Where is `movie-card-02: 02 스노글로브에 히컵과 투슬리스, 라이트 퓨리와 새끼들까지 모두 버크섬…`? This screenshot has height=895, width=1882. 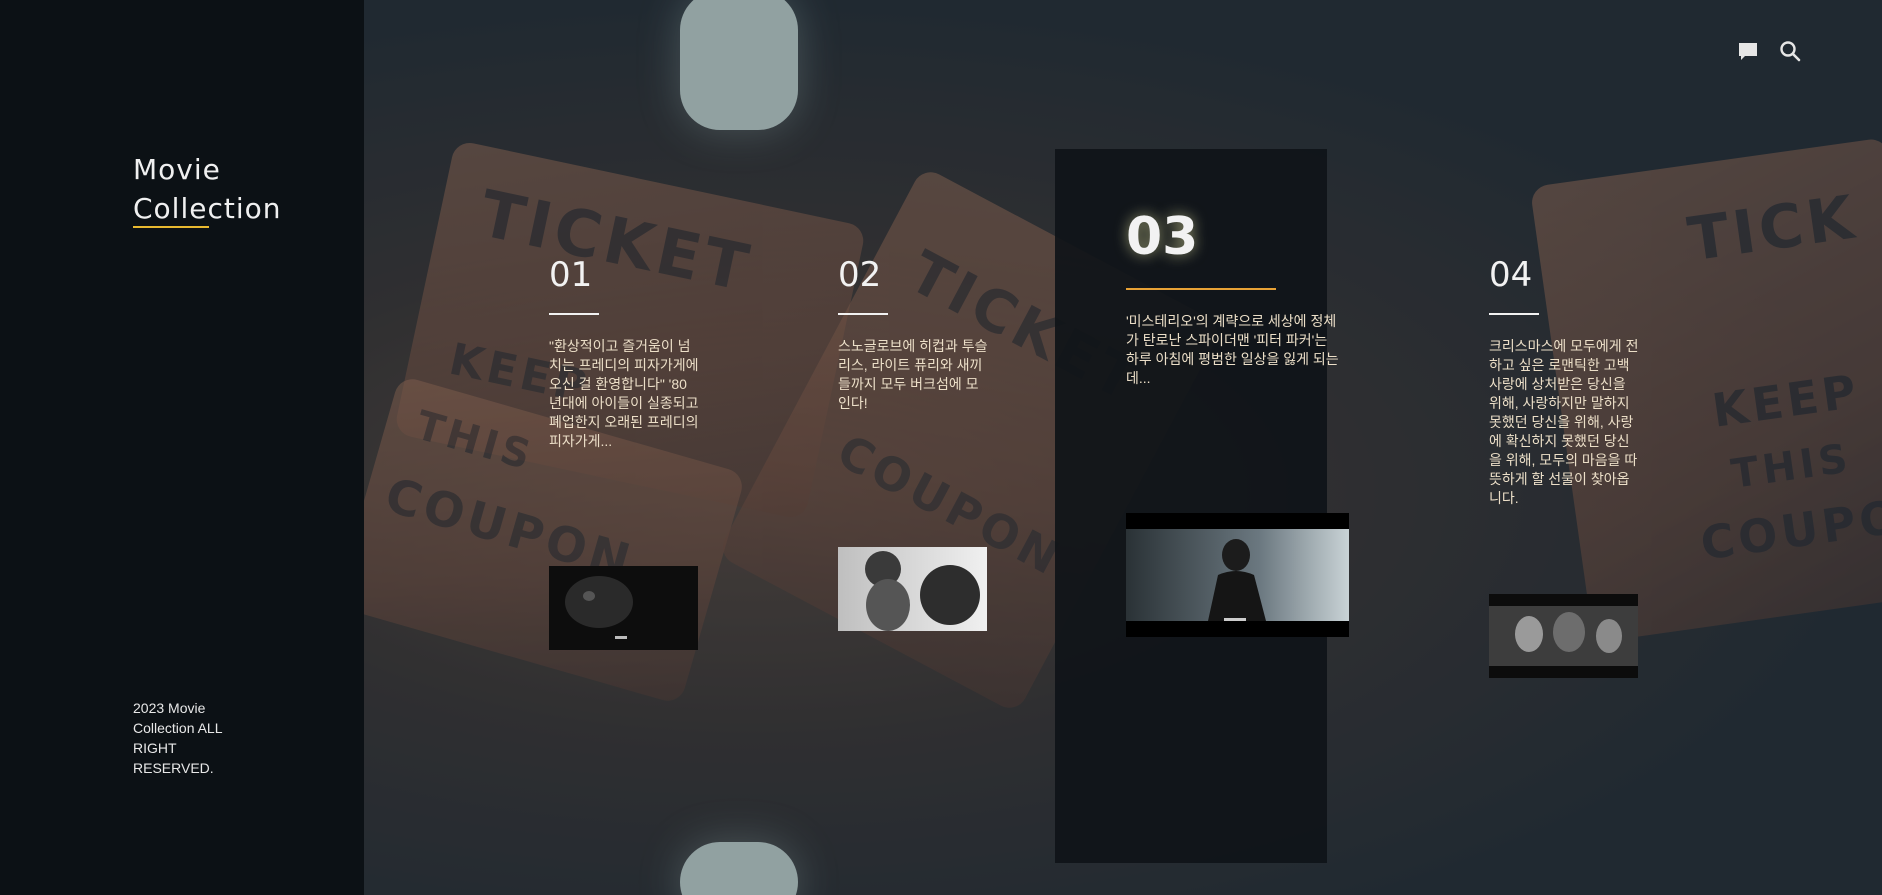 movie-card-02: 02 스노글로브에 히컵과 투슬리스, 라이트 퓨리와 새끼들까지 모두 버크섬… is located at coordinates (913, 334).